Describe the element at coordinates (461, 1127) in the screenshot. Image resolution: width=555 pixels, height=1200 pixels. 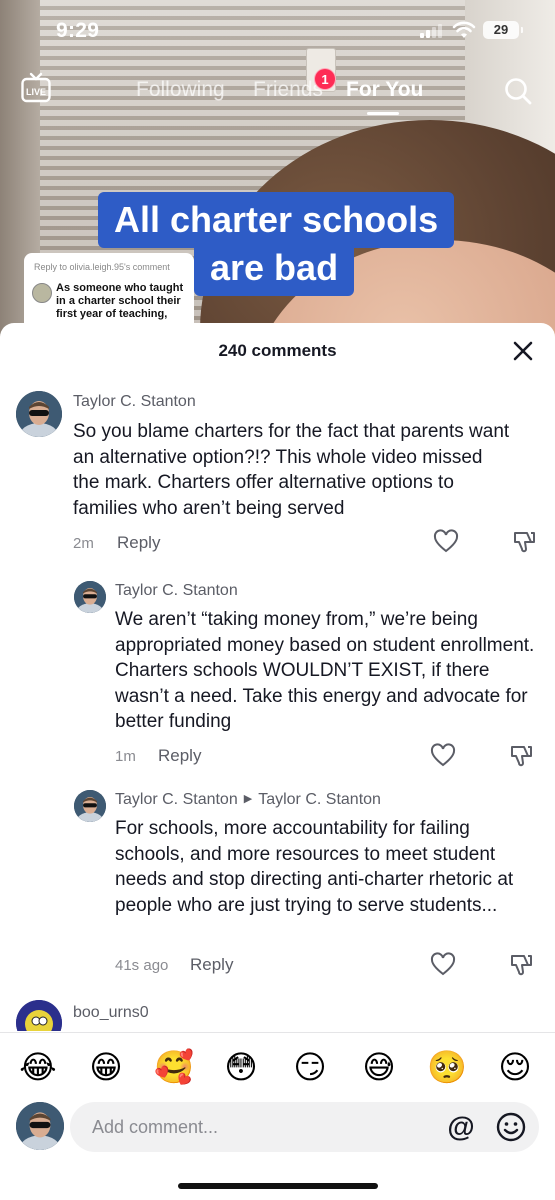
I see `mention-icon: @` at that location.